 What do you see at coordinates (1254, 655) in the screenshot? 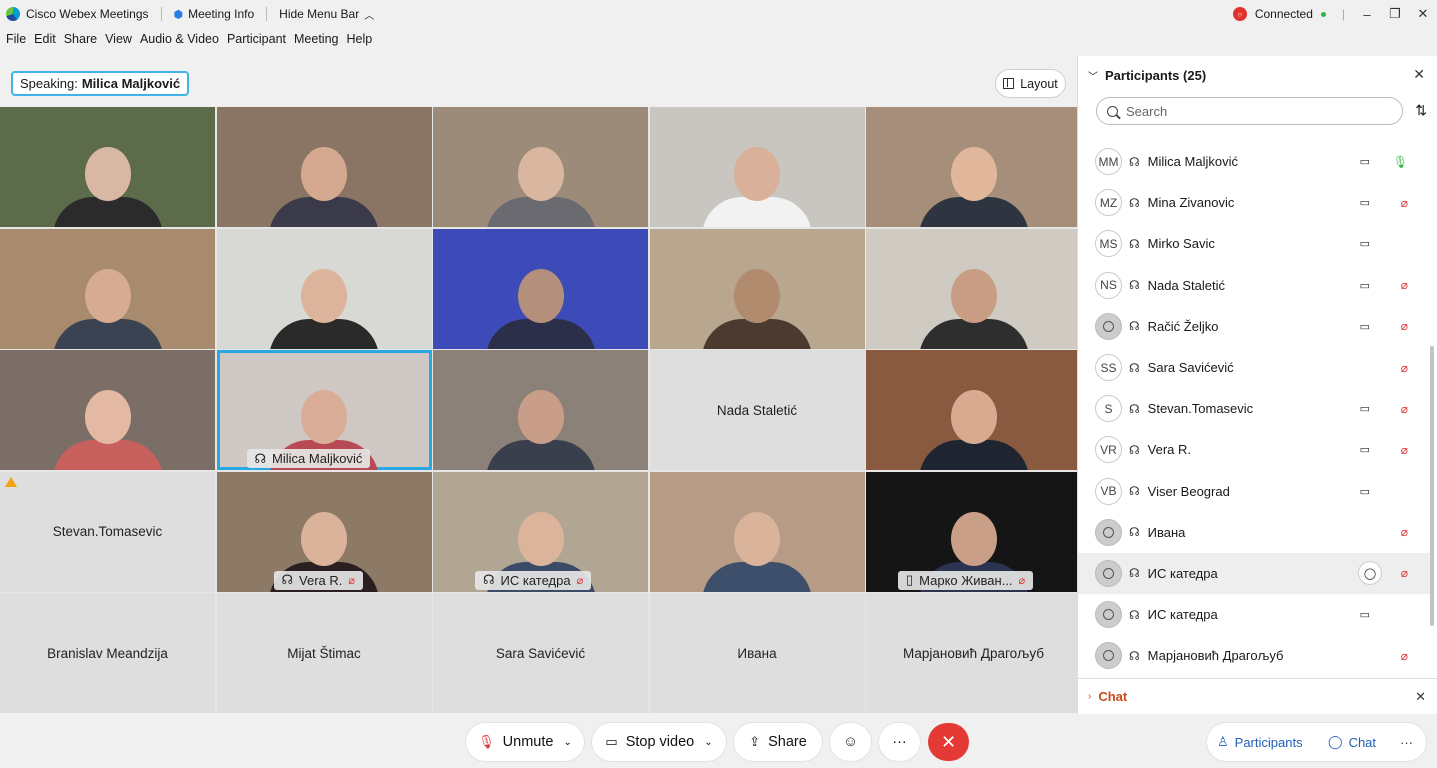
I see `participant-row: ☊ Марјановић Драгољуб ⌀` at bounding box center [1254, 655].